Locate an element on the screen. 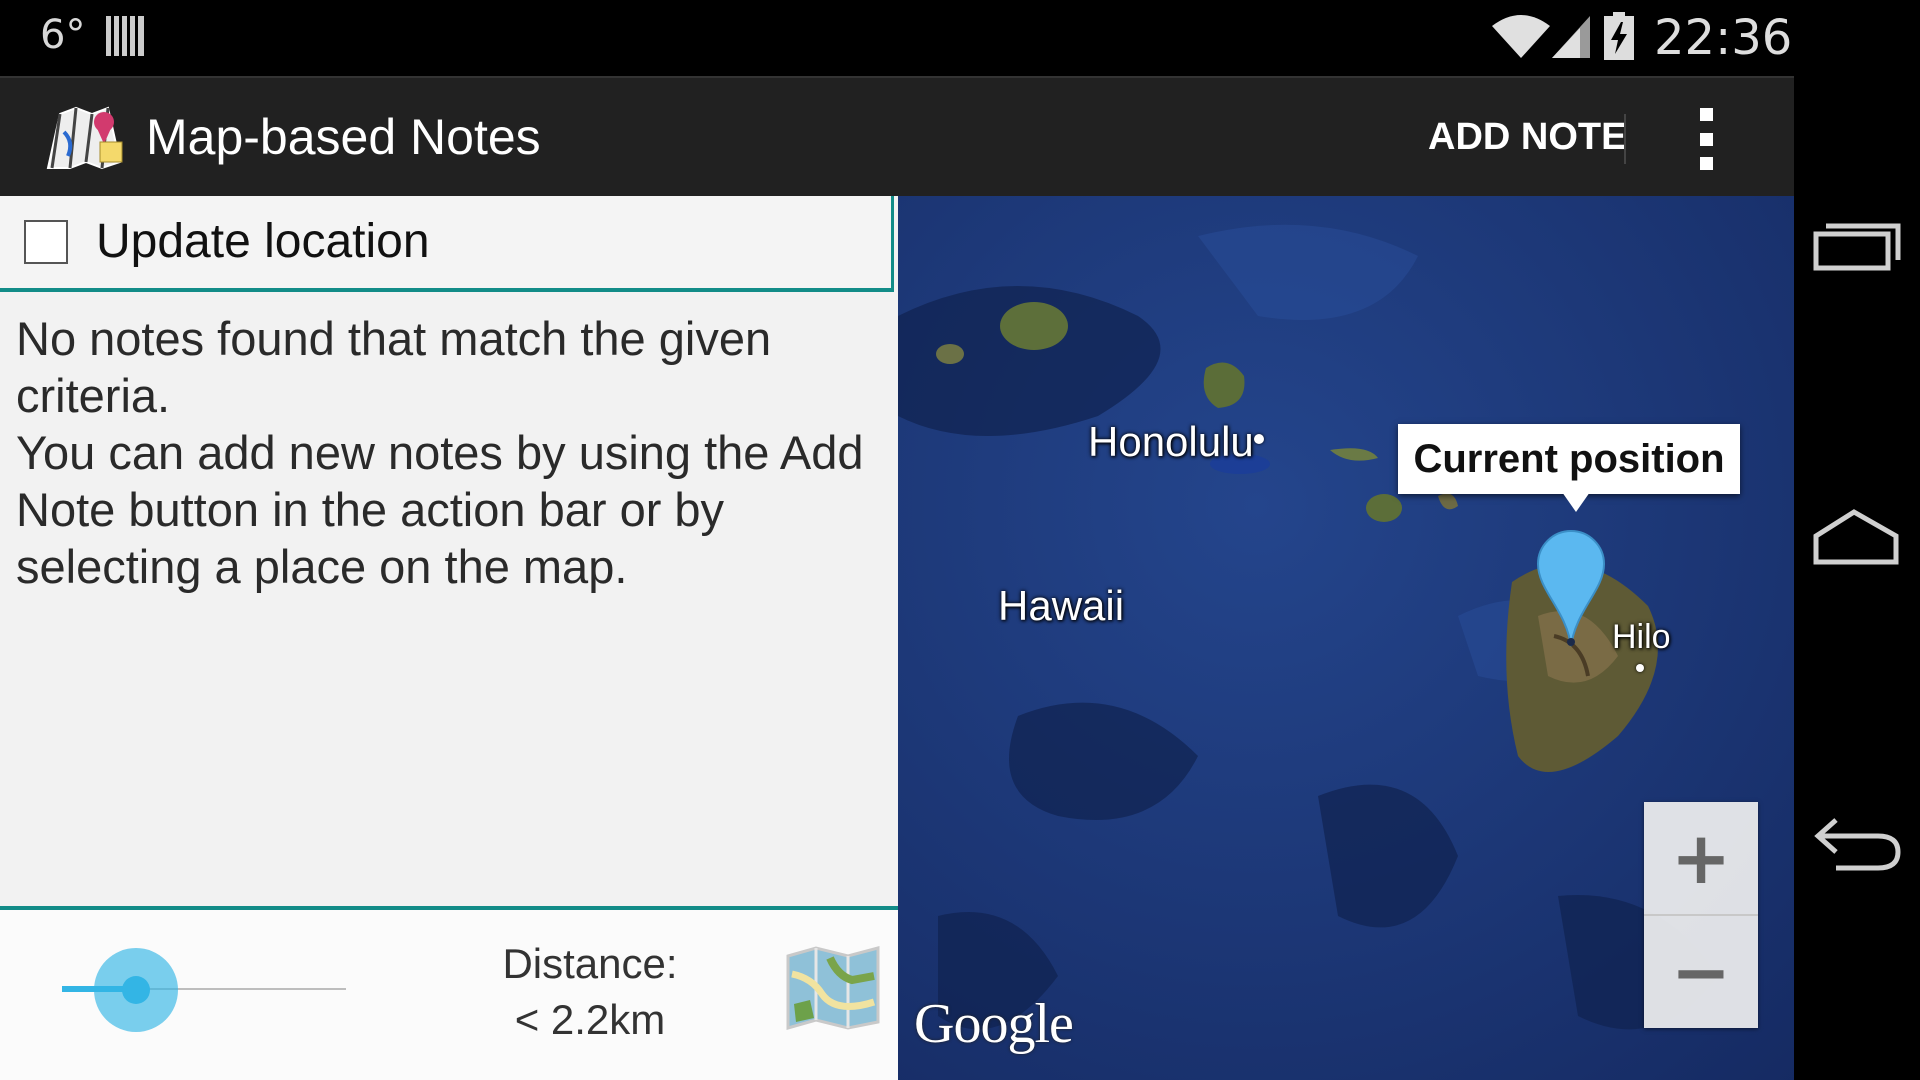 Image resolution: width=1920 pixels, height=1080 pixels. minus-icon: − is located at coordinates (1701, 972).